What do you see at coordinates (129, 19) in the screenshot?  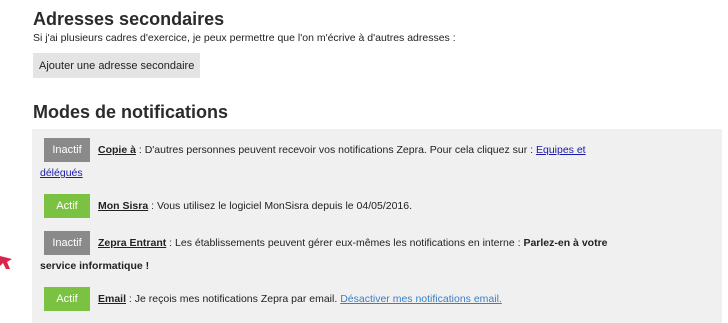 I see `secondary-addresses-title: Adresses secondaires` at bounding box center [129, 19].